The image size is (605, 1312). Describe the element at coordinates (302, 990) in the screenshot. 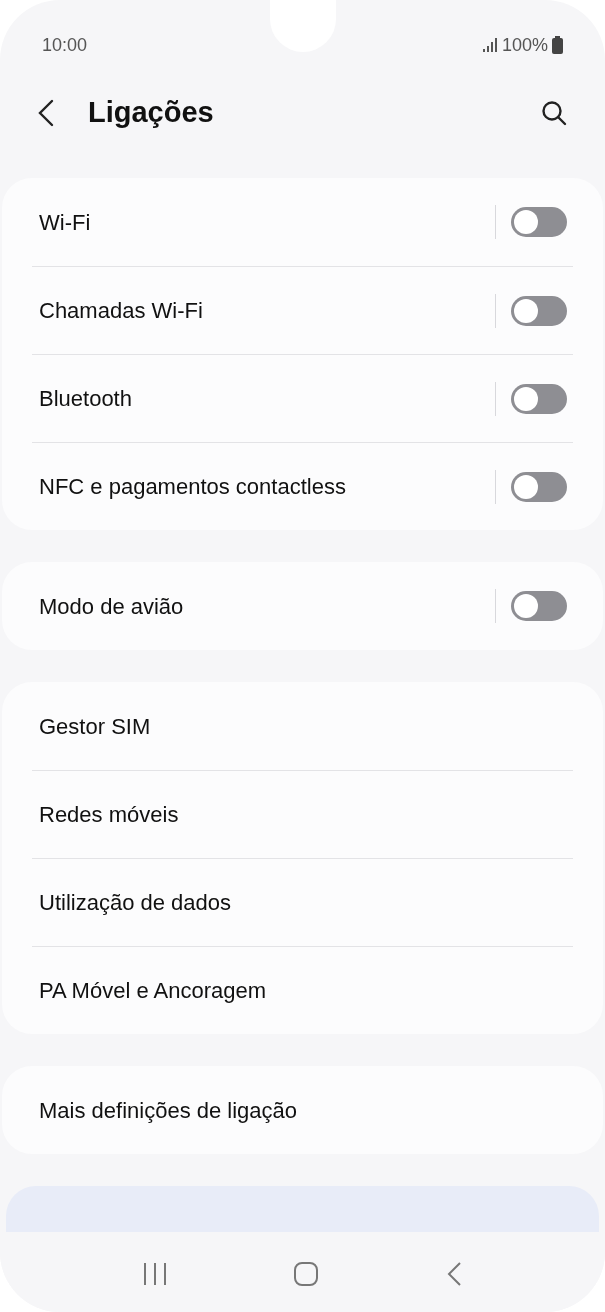

I see `settings-row: PA Móvel e Ancoragem` at that location.